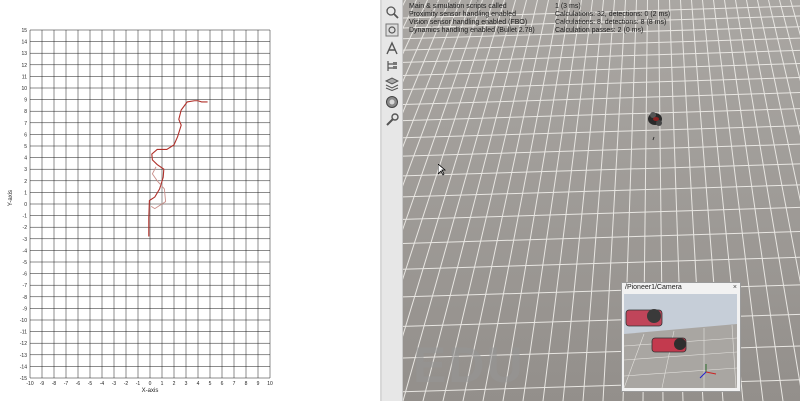 Image resolution: width=800 pixels, height=401 pixels. Describe the element at coordinates (392, 12) in the screenshot. I see `zoom-icon` at that location.